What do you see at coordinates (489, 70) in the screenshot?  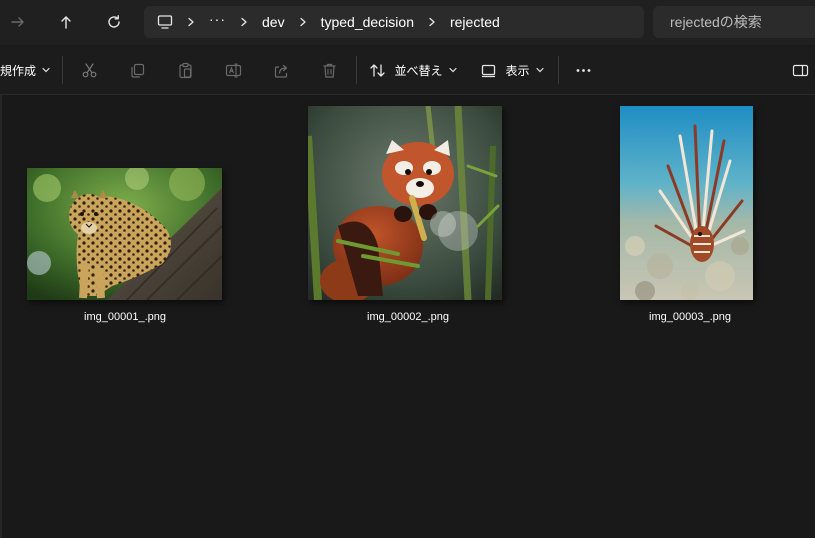 I see `view-icon` at bounding box center [489, 70].